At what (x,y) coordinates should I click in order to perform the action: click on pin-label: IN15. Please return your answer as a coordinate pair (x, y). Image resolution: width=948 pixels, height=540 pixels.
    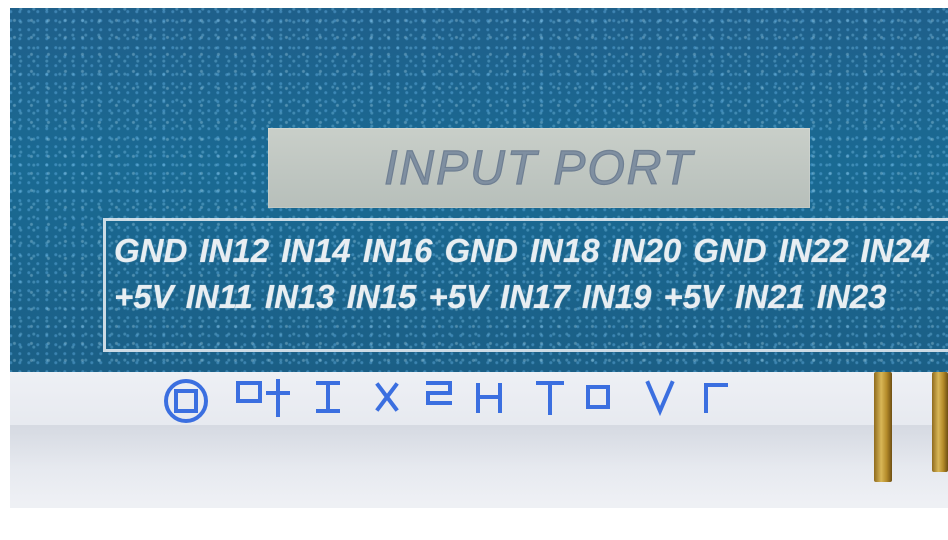
    Looking at the image, I should click on (381, 296).